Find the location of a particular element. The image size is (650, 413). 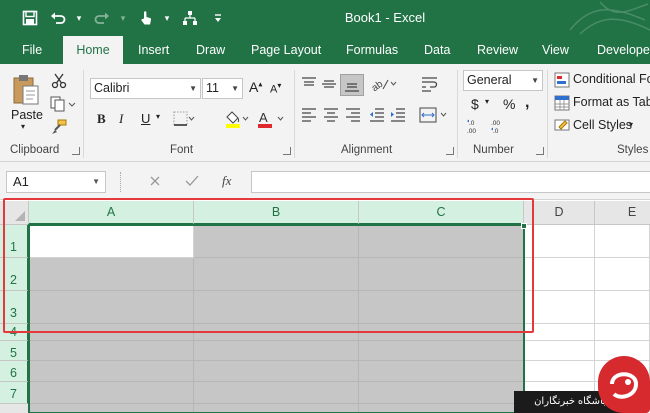

increase-decimal-button: .0.00 is located at coordinates (475, 126).